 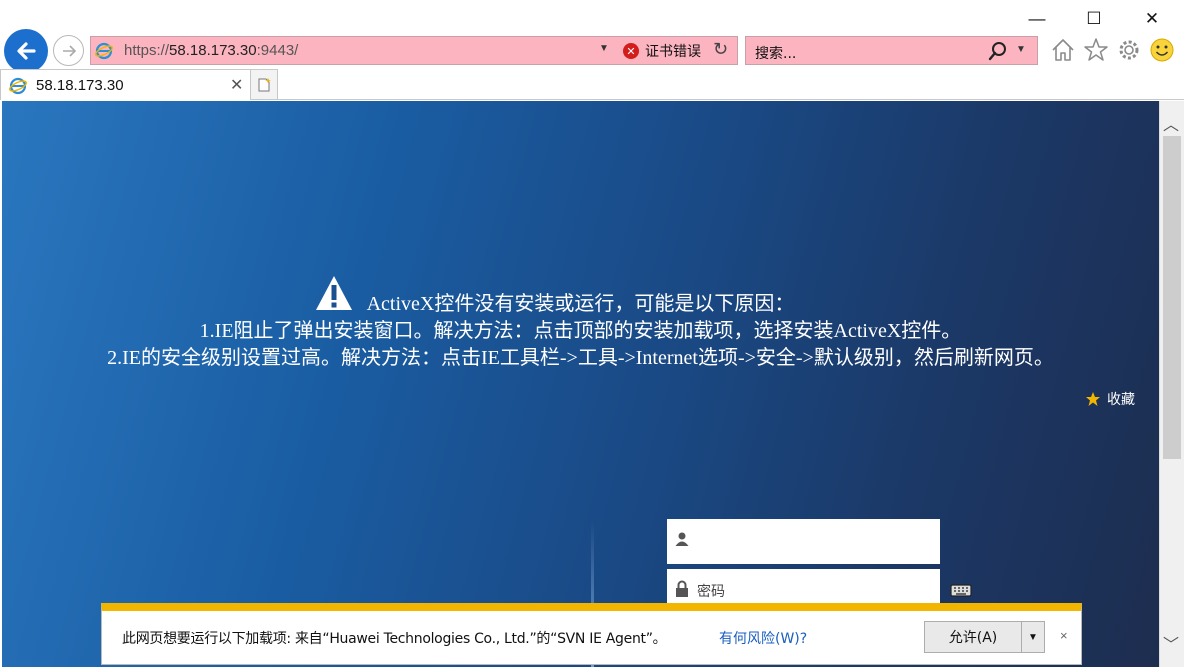 I want to click on scroll-up-chevron-icon: ︿, so click(x=1171, y=123).